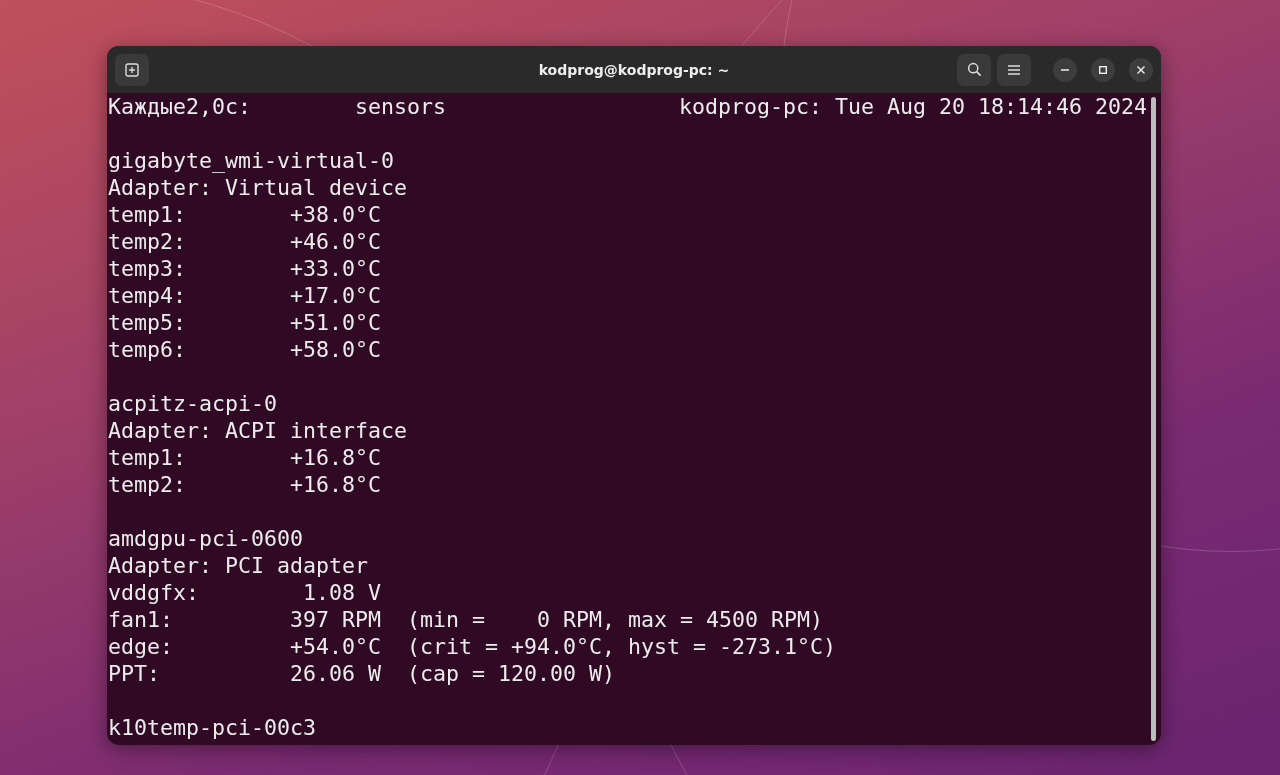 The width and height of the screenshot is (1280, 775). What do you see at coordinates (622, 646) in the screenshot?
I see `sensor-limits: (crit = +94.0°C, hyst = -273.1°C)` at bounding box center [622, 646].